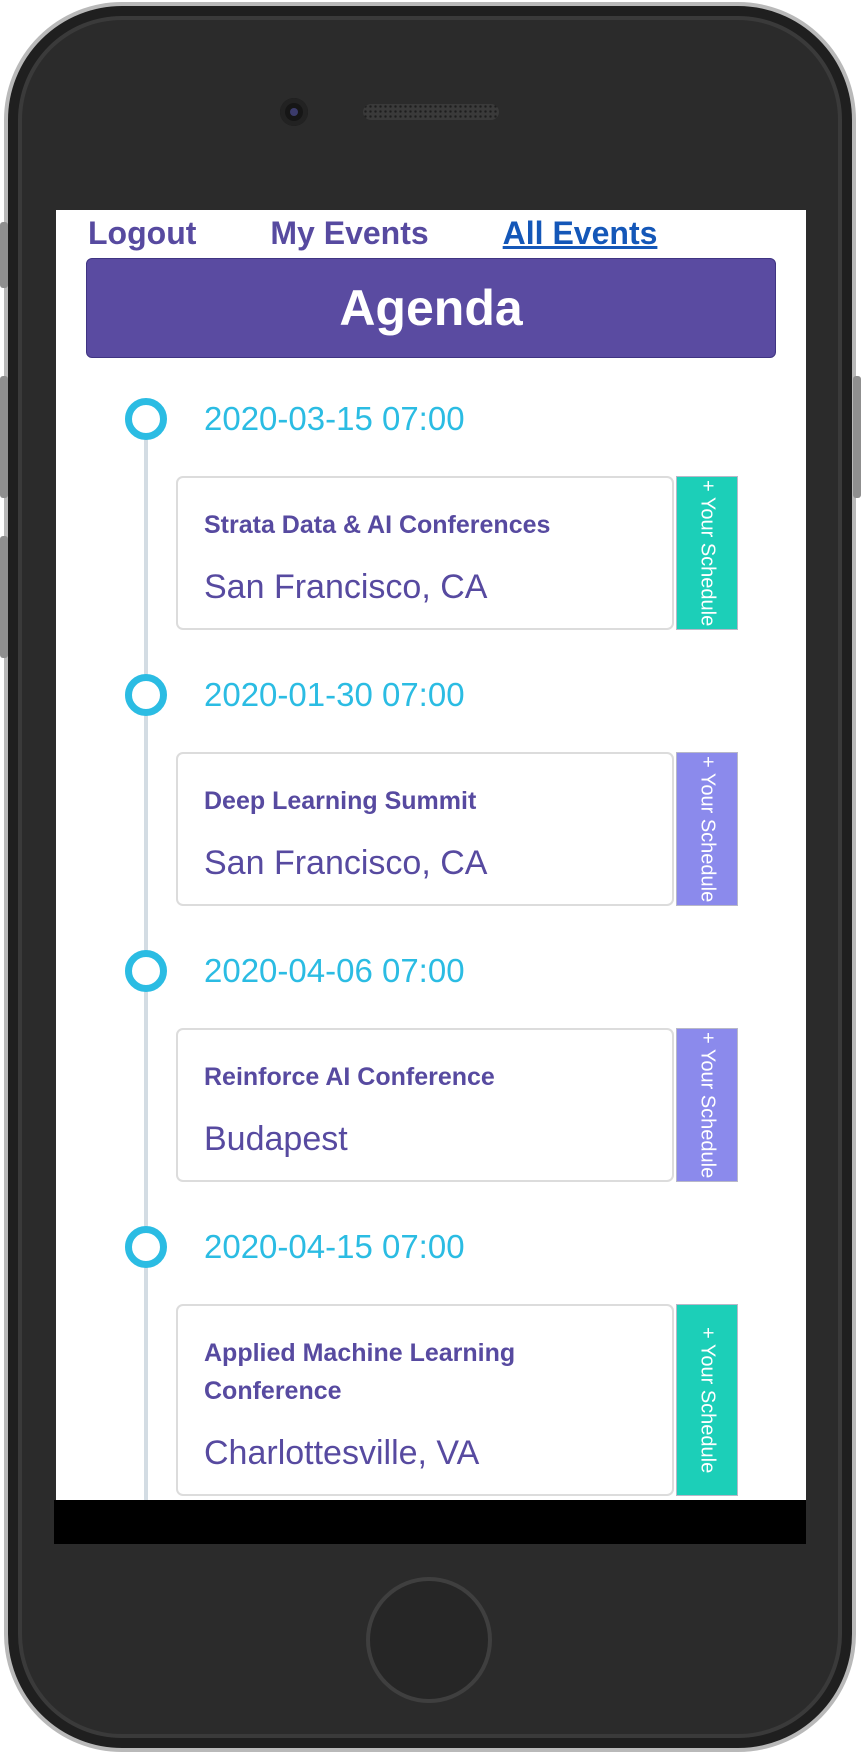 The image size is (862, 1754). I want to click on home-button, so click(429, 1640).